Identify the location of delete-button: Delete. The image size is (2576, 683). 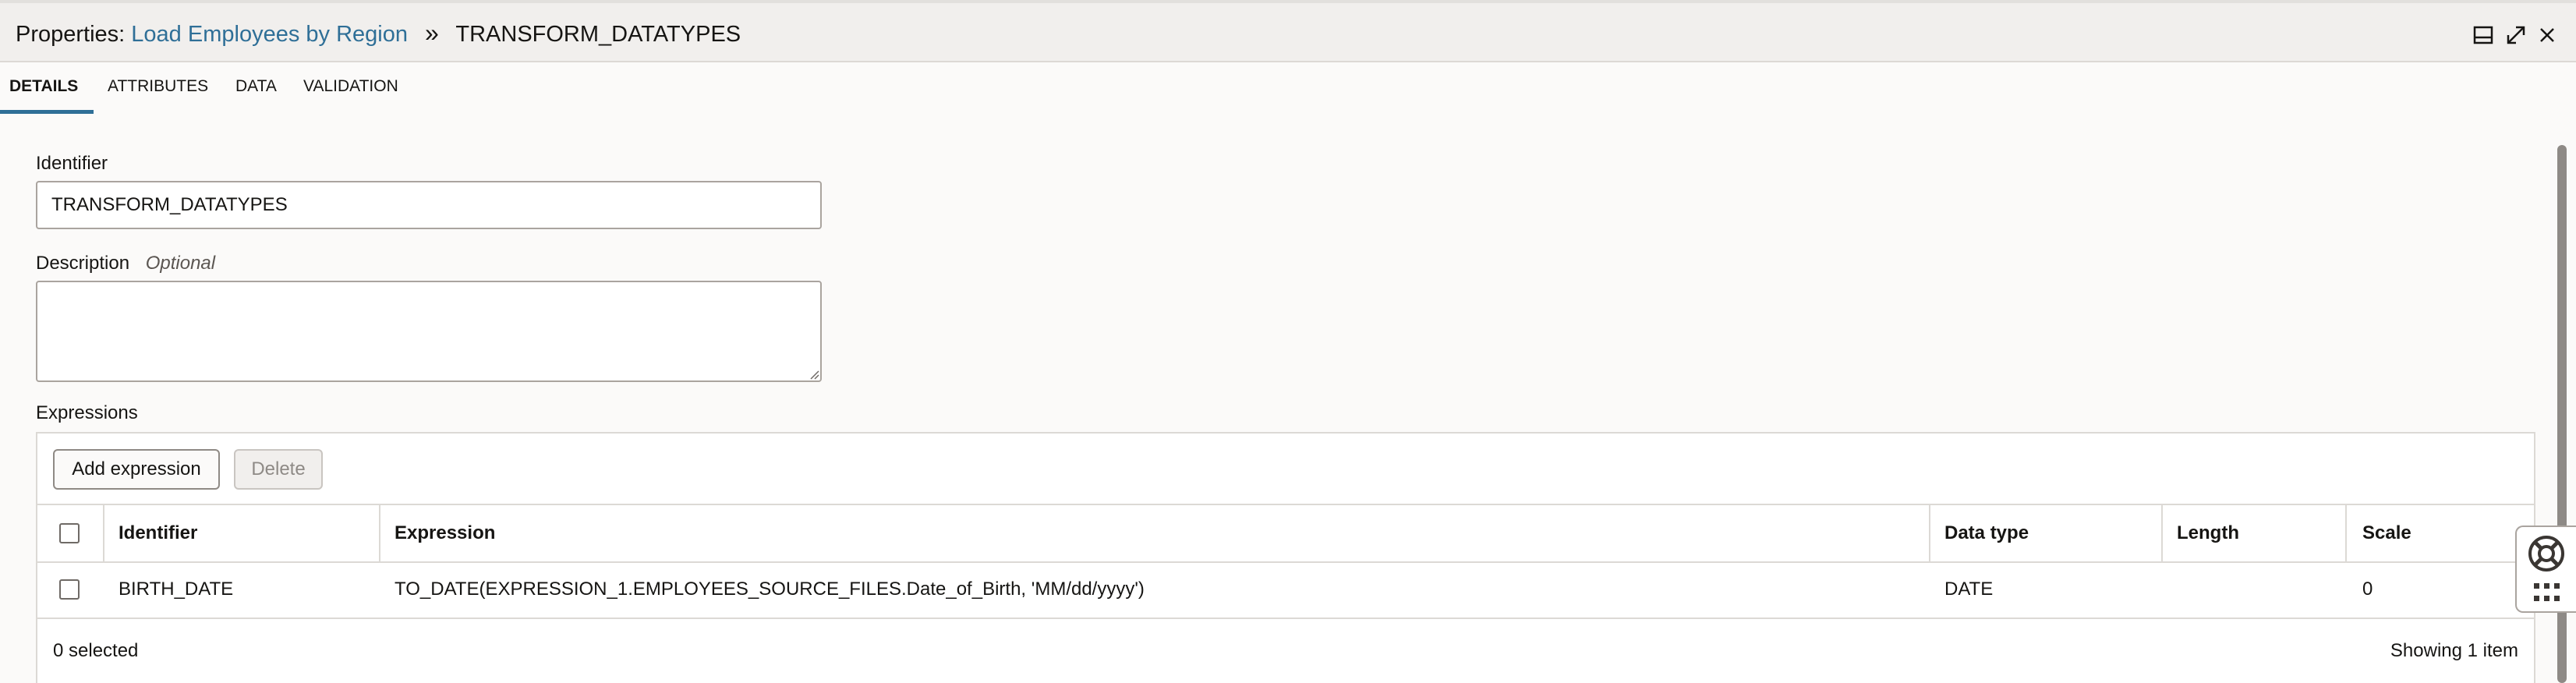
(278, 469).